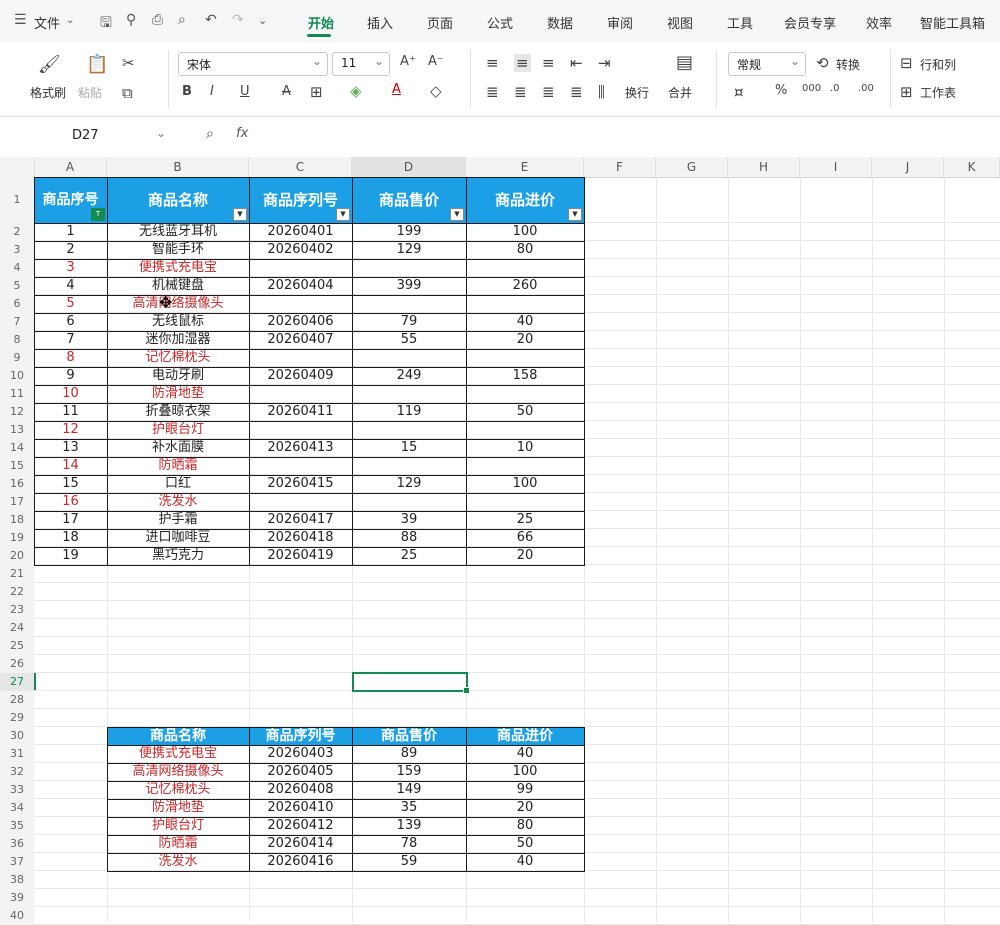 This screenshot has width=1000, height=925. Describe the element at coordinates (17, 844) in the screenshot. I see `row-header: 36` at that location.